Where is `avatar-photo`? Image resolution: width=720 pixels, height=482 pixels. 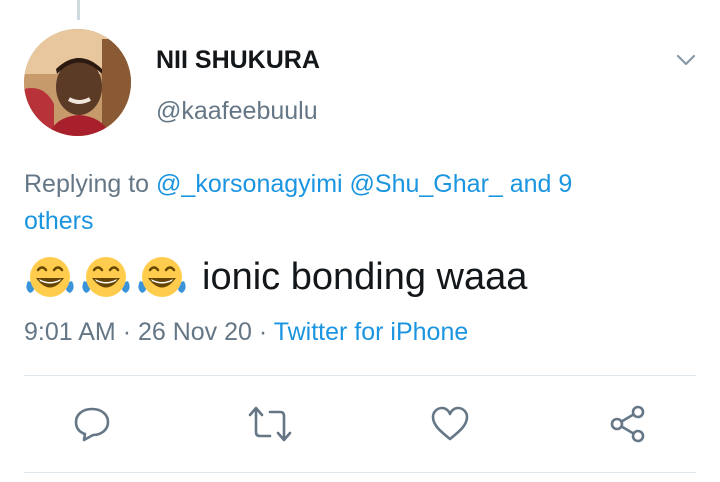 avatar-photo is located at coordinates (77, 82).